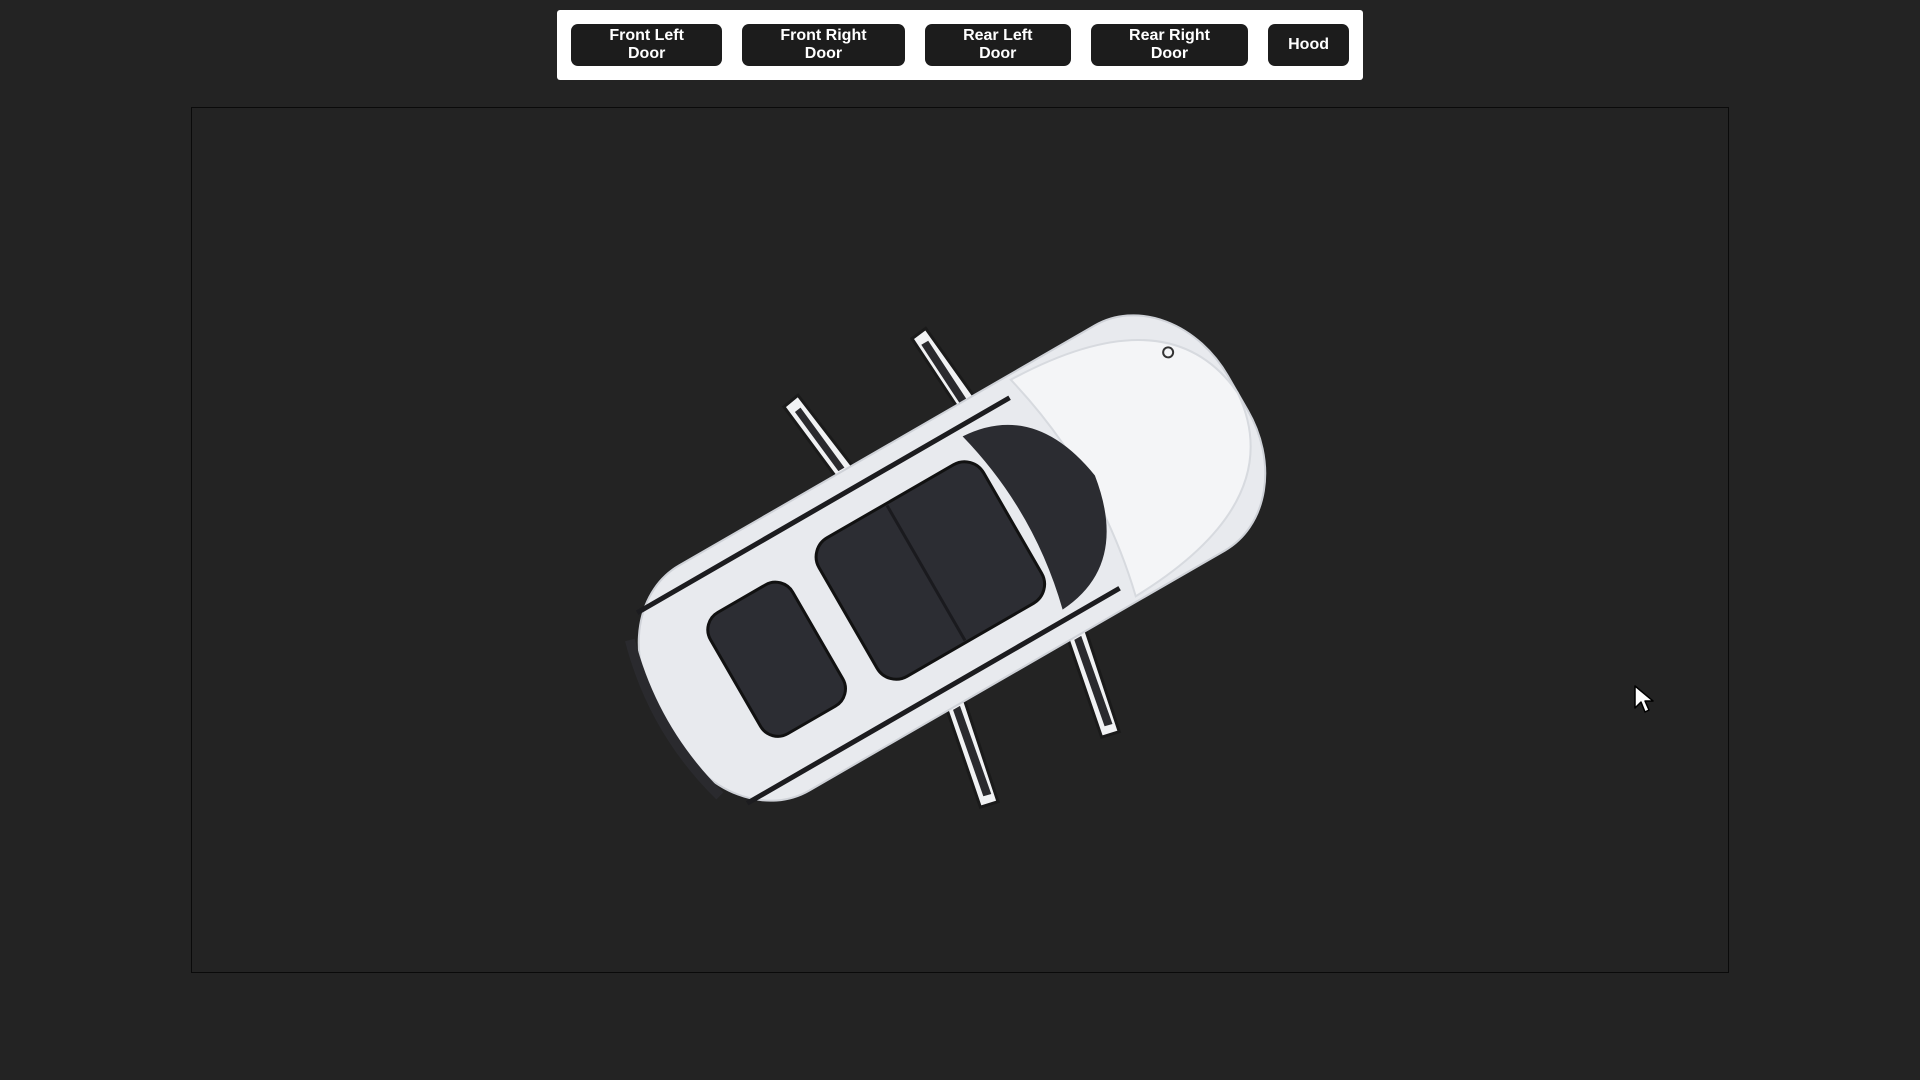 This screenshot has width=1920, height=1080. I want to click on rear-right-door, so click(973, 753).